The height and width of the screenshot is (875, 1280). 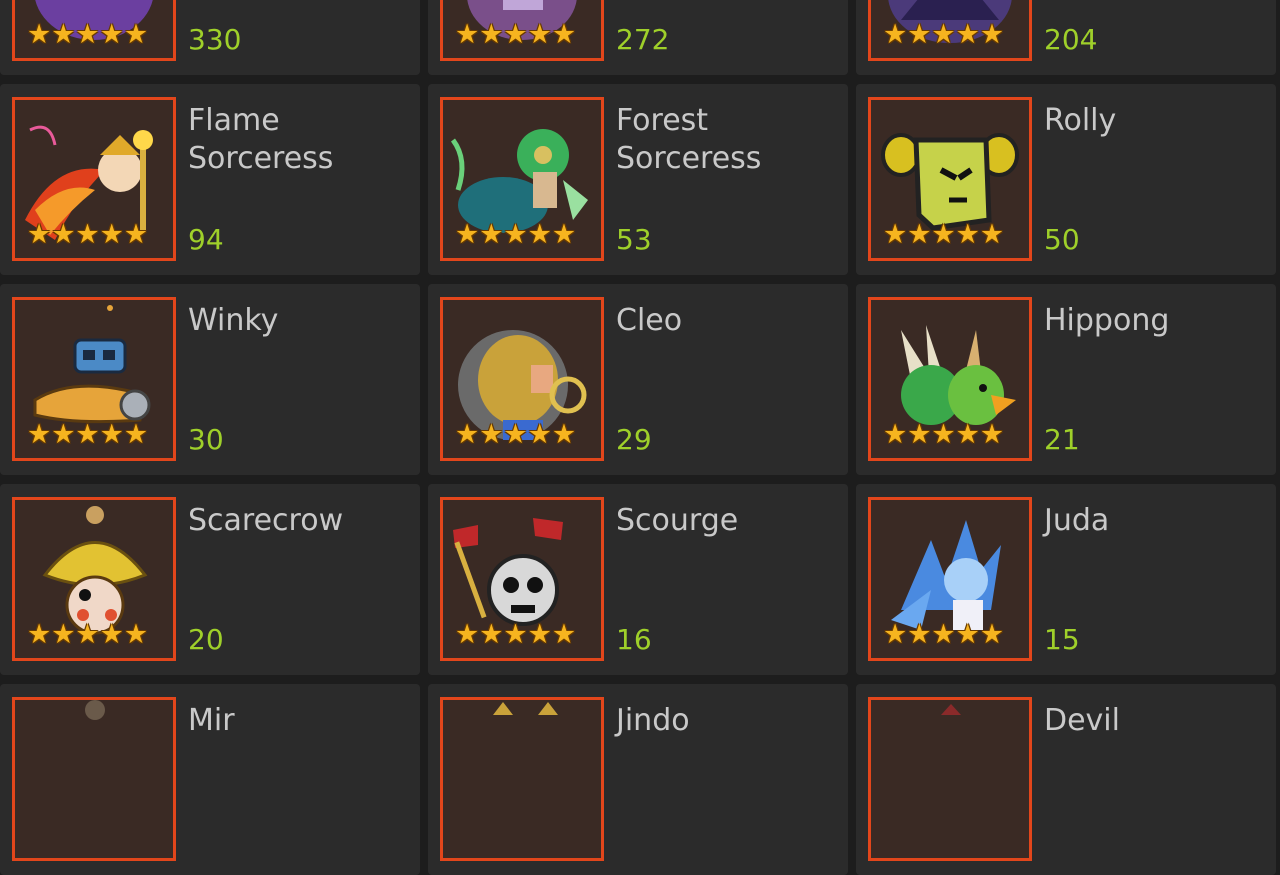 I want to click on hero-count: 16, so click(x=634, y=639).